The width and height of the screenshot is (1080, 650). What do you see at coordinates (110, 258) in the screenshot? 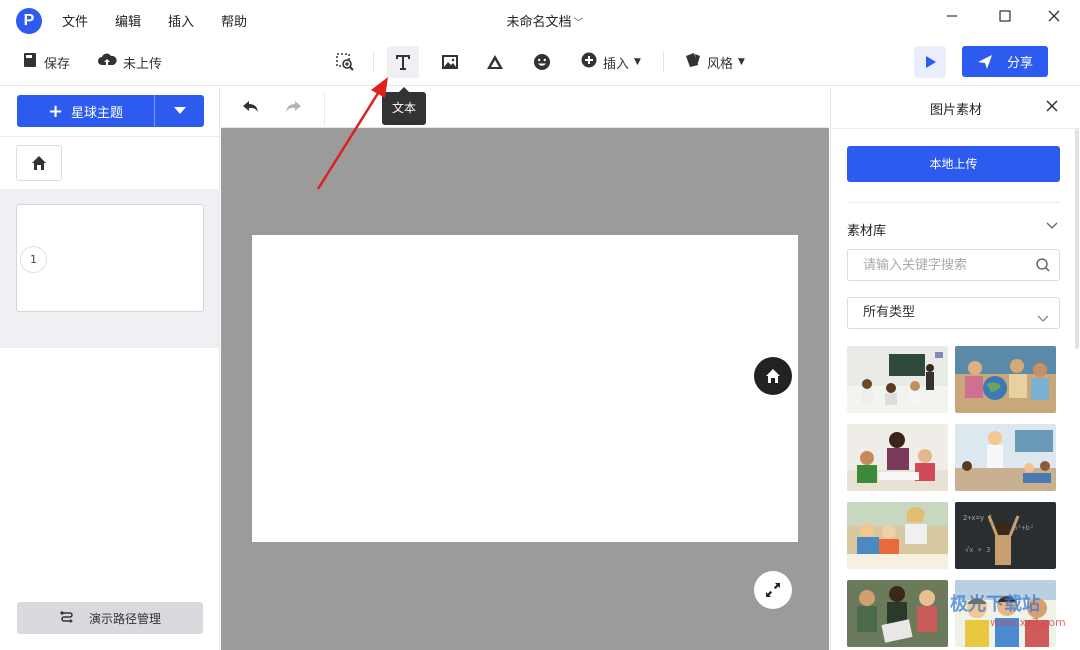
I see `slide-thumbnail: 1` at bounding box center [110, 258].